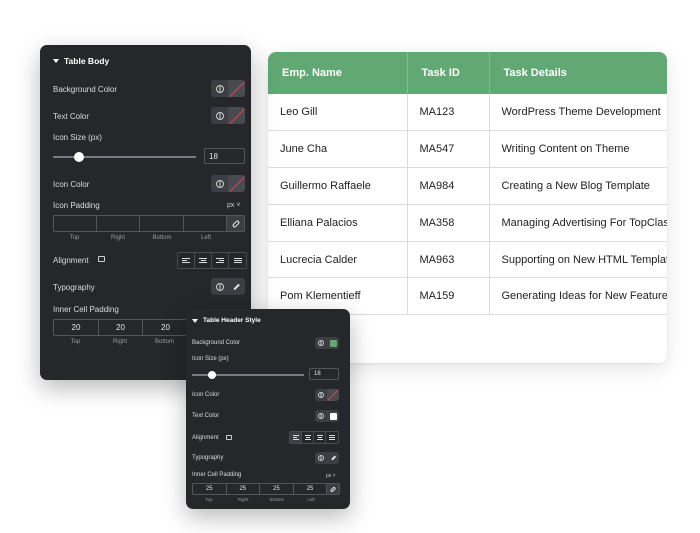 The width and height of the screenshot is (700, 533). I want to click on background-color-control, so click(327, 343).